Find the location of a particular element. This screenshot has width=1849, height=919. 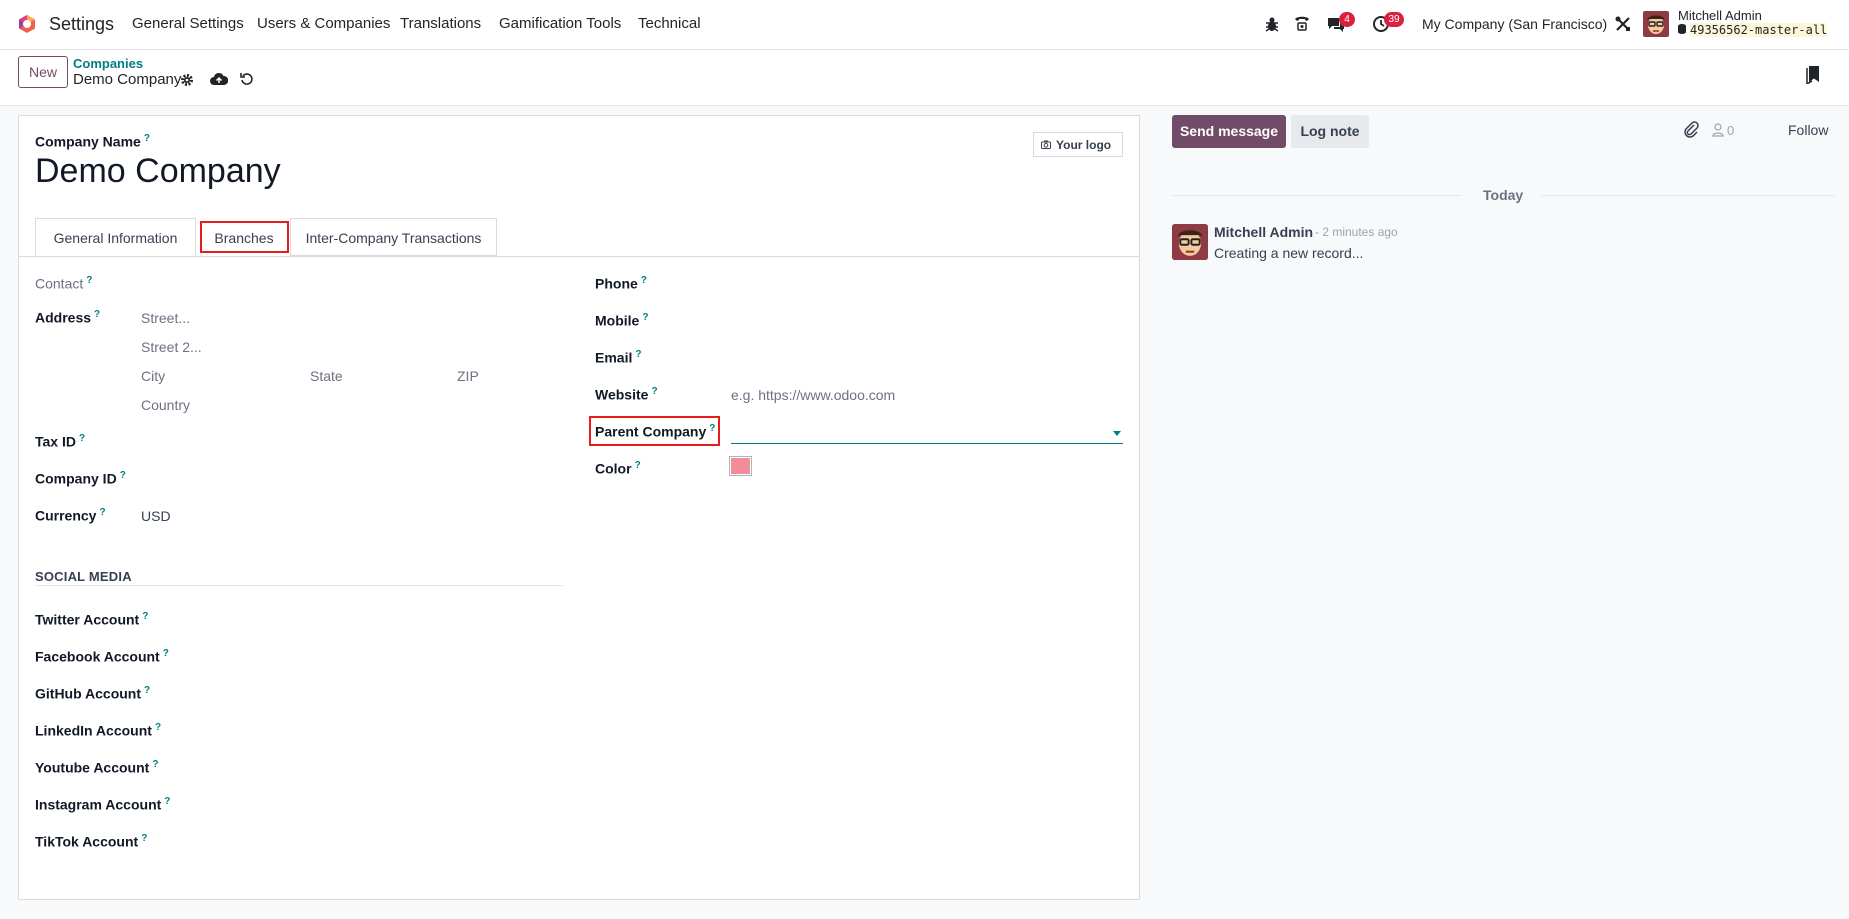

date-separator-line-left is located at coordinates (1317, 195).